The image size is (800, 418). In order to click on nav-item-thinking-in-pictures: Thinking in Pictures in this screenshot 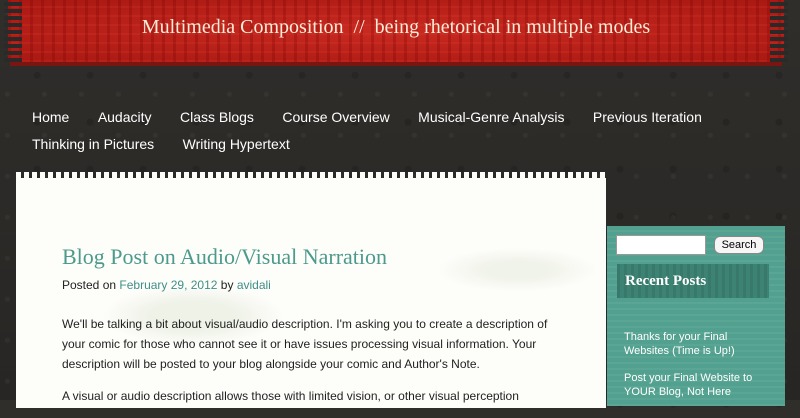, I will do `click(93, 144)`.